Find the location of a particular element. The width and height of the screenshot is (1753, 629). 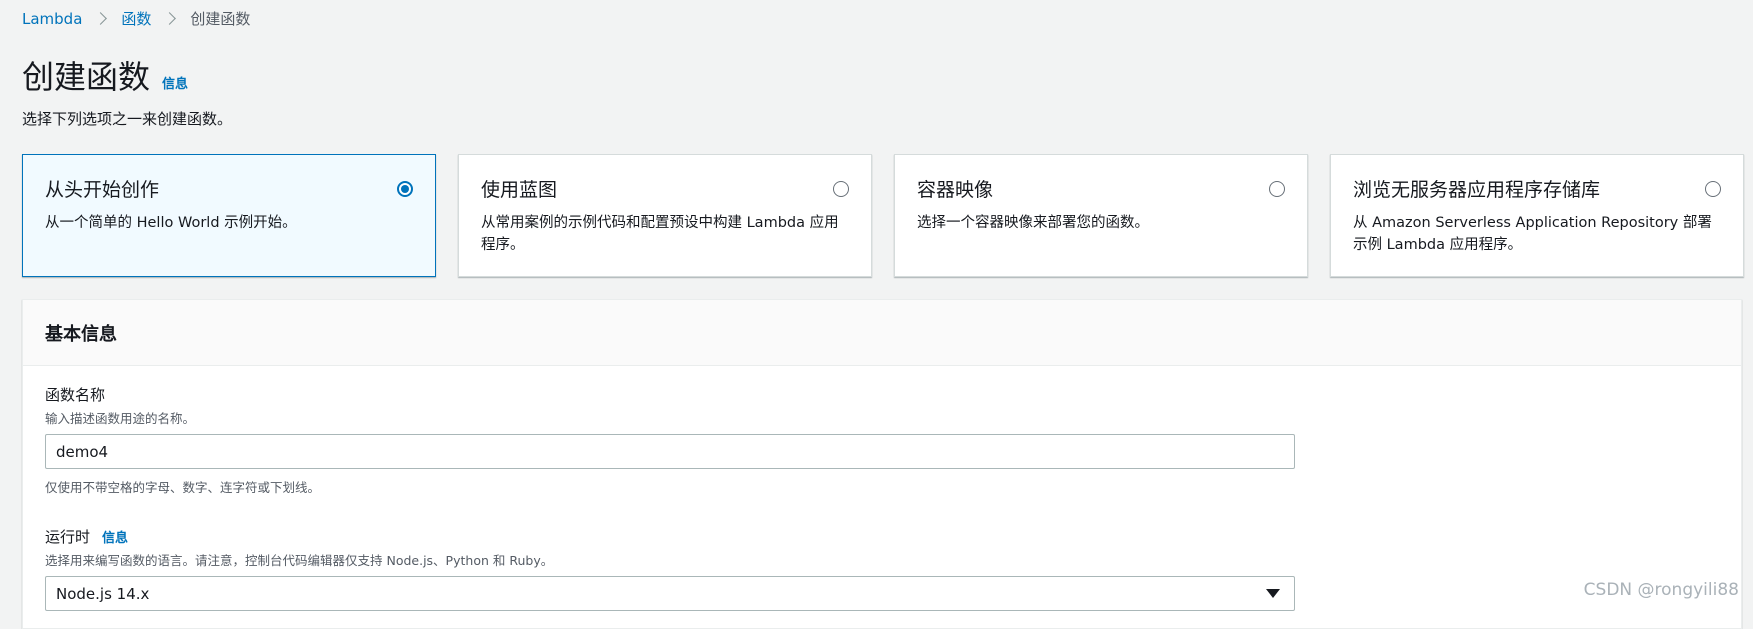

runtime-select: Node.js 14.x is located at coordinates (670, 593).